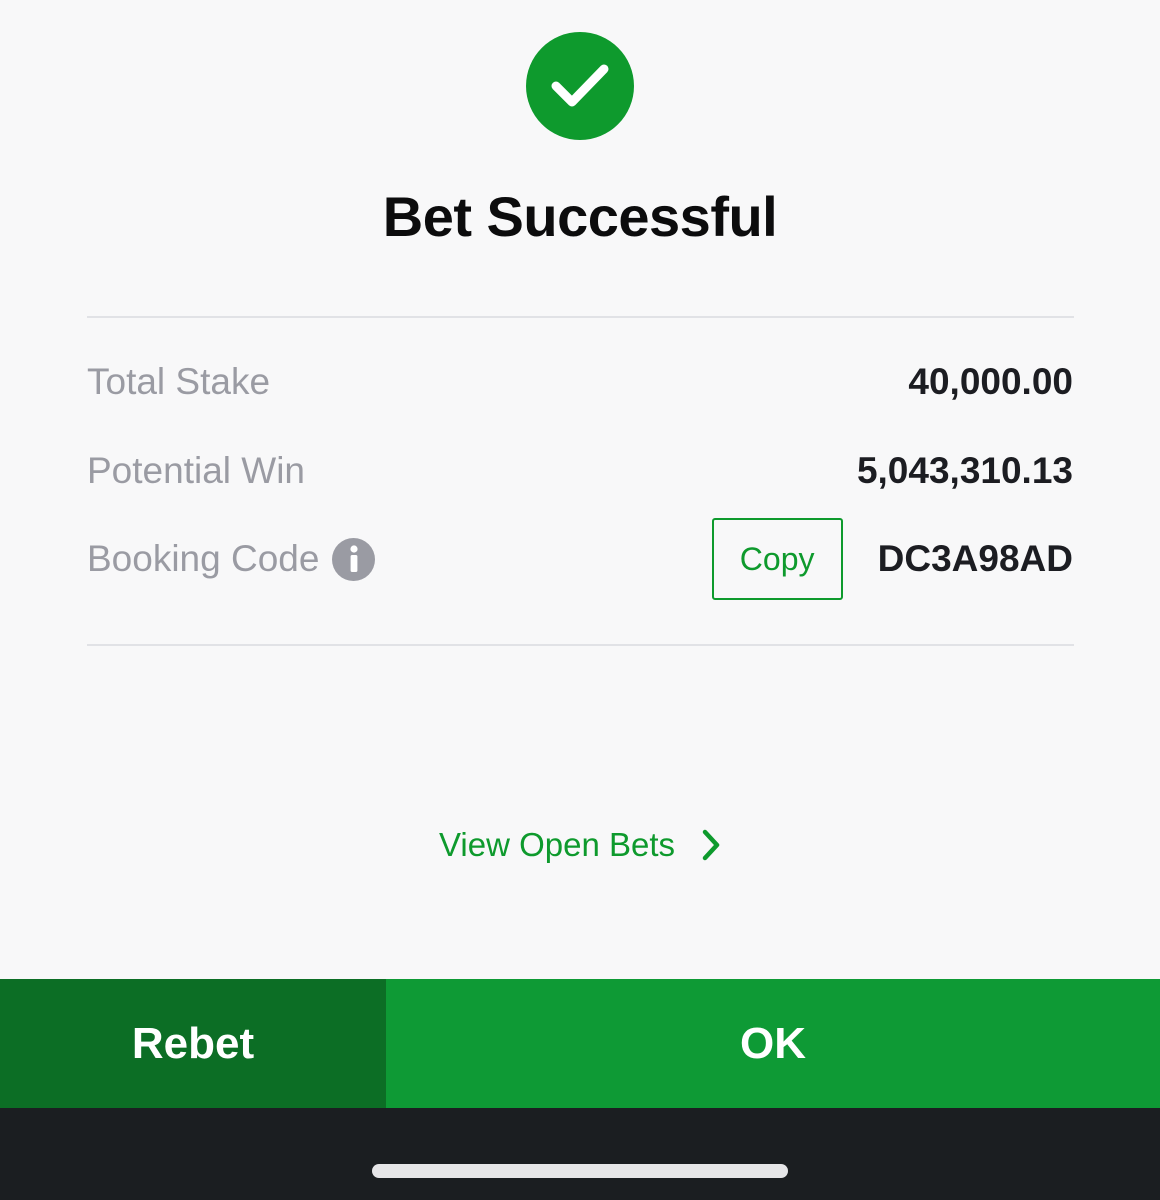 This screenshot has width=1160, height=1200. What do you see at coordinates (580, 216) in the screenshot?
I see `page-title: Bet Successful` at bounding box center [580, 216].